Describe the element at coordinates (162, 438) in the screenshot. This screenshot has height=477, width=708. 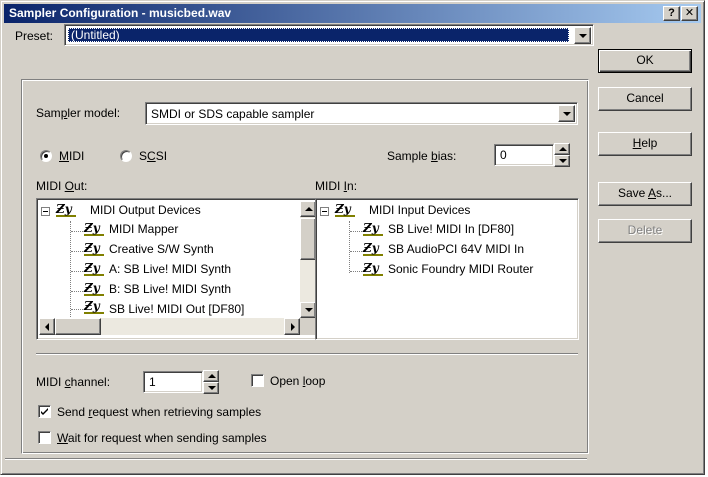
I see `wait-request-label: Wait for request when sending samples` at that location.